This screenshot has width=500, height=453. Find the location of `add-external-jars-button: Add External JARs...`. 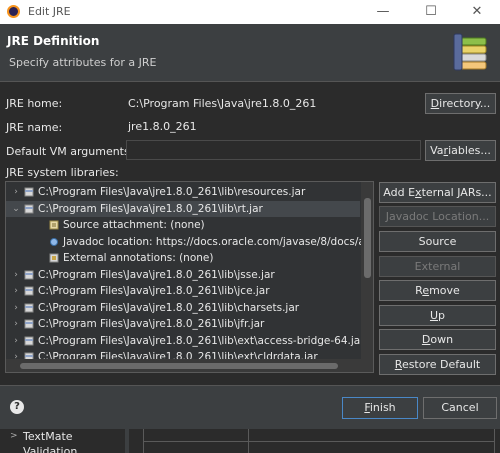

add-external-jars-button: Add External JARs... is located at coordinates (437, 192).